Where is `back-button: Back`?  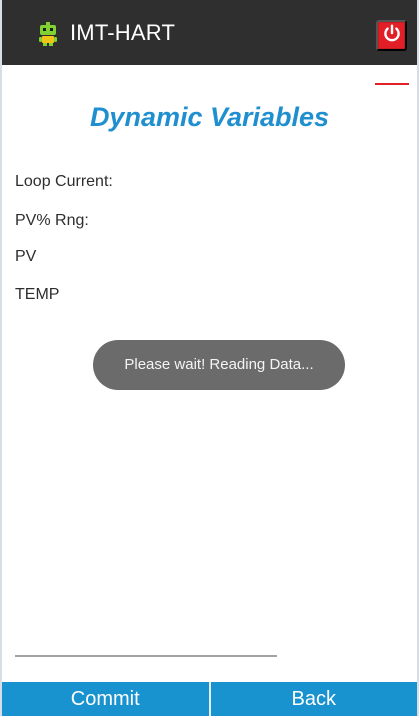
back-button: Back is located at coordinates (312, 699).